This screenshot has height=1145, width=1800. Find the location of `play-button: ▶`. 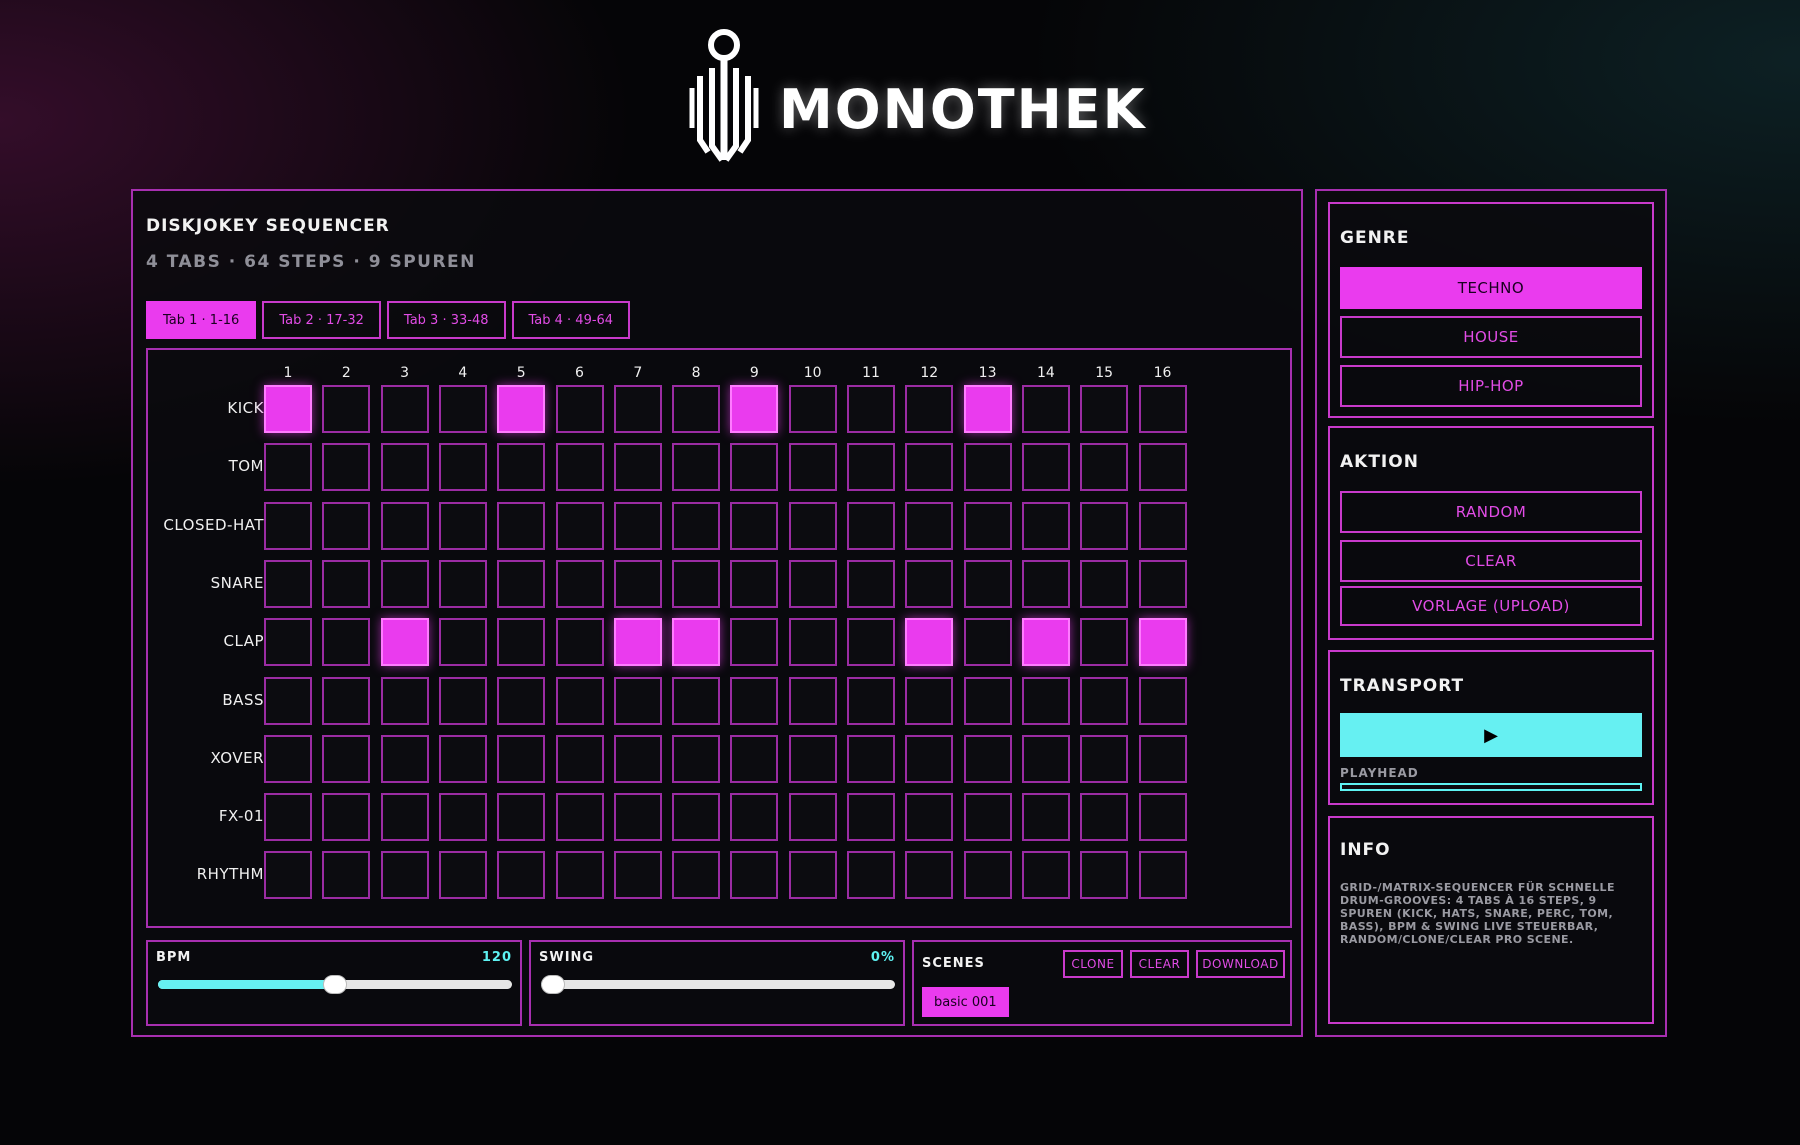

play-button: ▶ is located at coordinates (1491, 735).